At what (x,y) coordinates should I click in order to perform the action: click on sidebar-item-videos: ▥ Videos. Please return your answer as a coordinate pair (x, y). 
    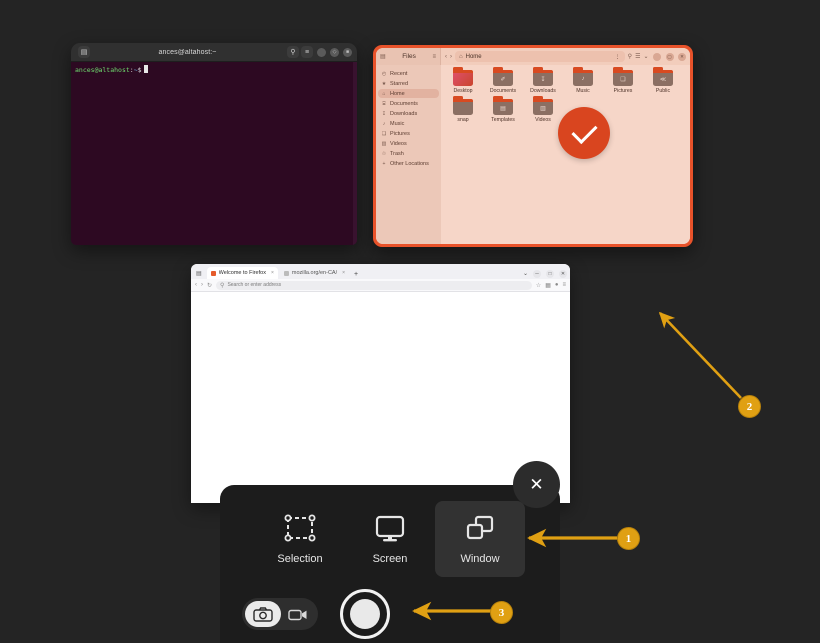
    Looking at the image, I should click on (408, 143).